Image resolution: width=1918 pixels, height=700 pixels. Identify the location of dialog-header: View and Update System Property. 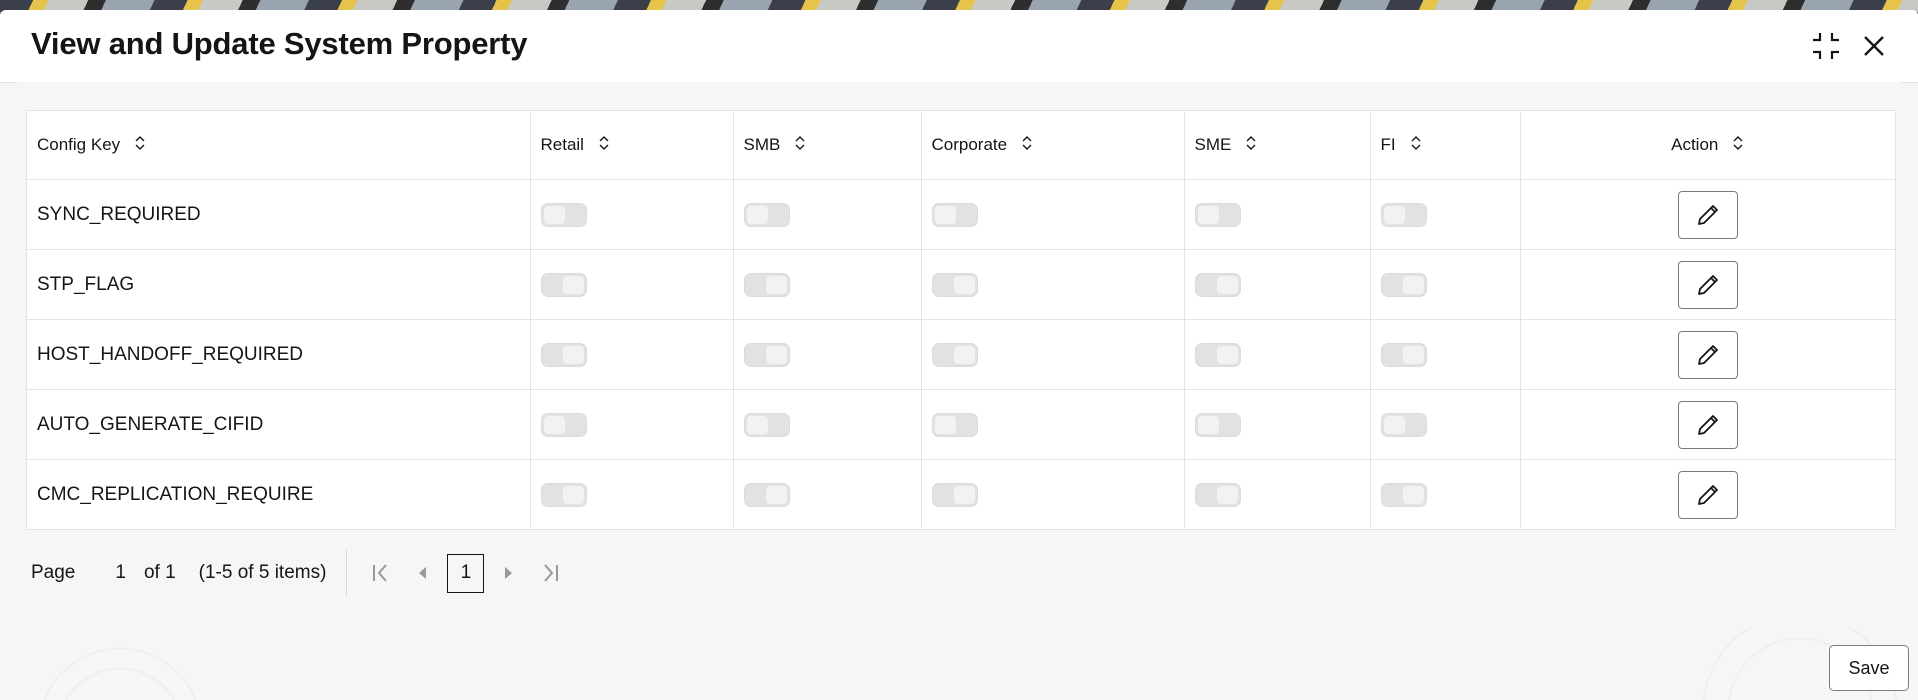
(959, 46).